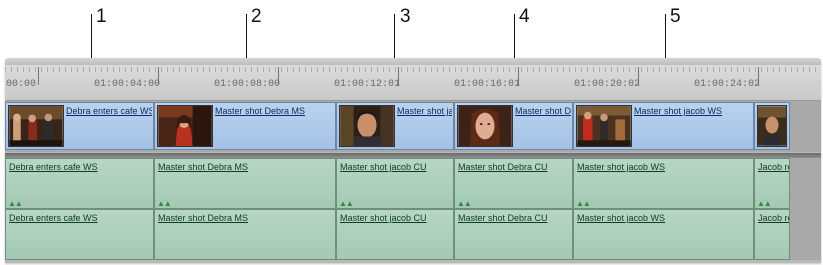  Describe the element at coordinates (256, 16) in the screenshot. I see `callout-2: 2` at that location.